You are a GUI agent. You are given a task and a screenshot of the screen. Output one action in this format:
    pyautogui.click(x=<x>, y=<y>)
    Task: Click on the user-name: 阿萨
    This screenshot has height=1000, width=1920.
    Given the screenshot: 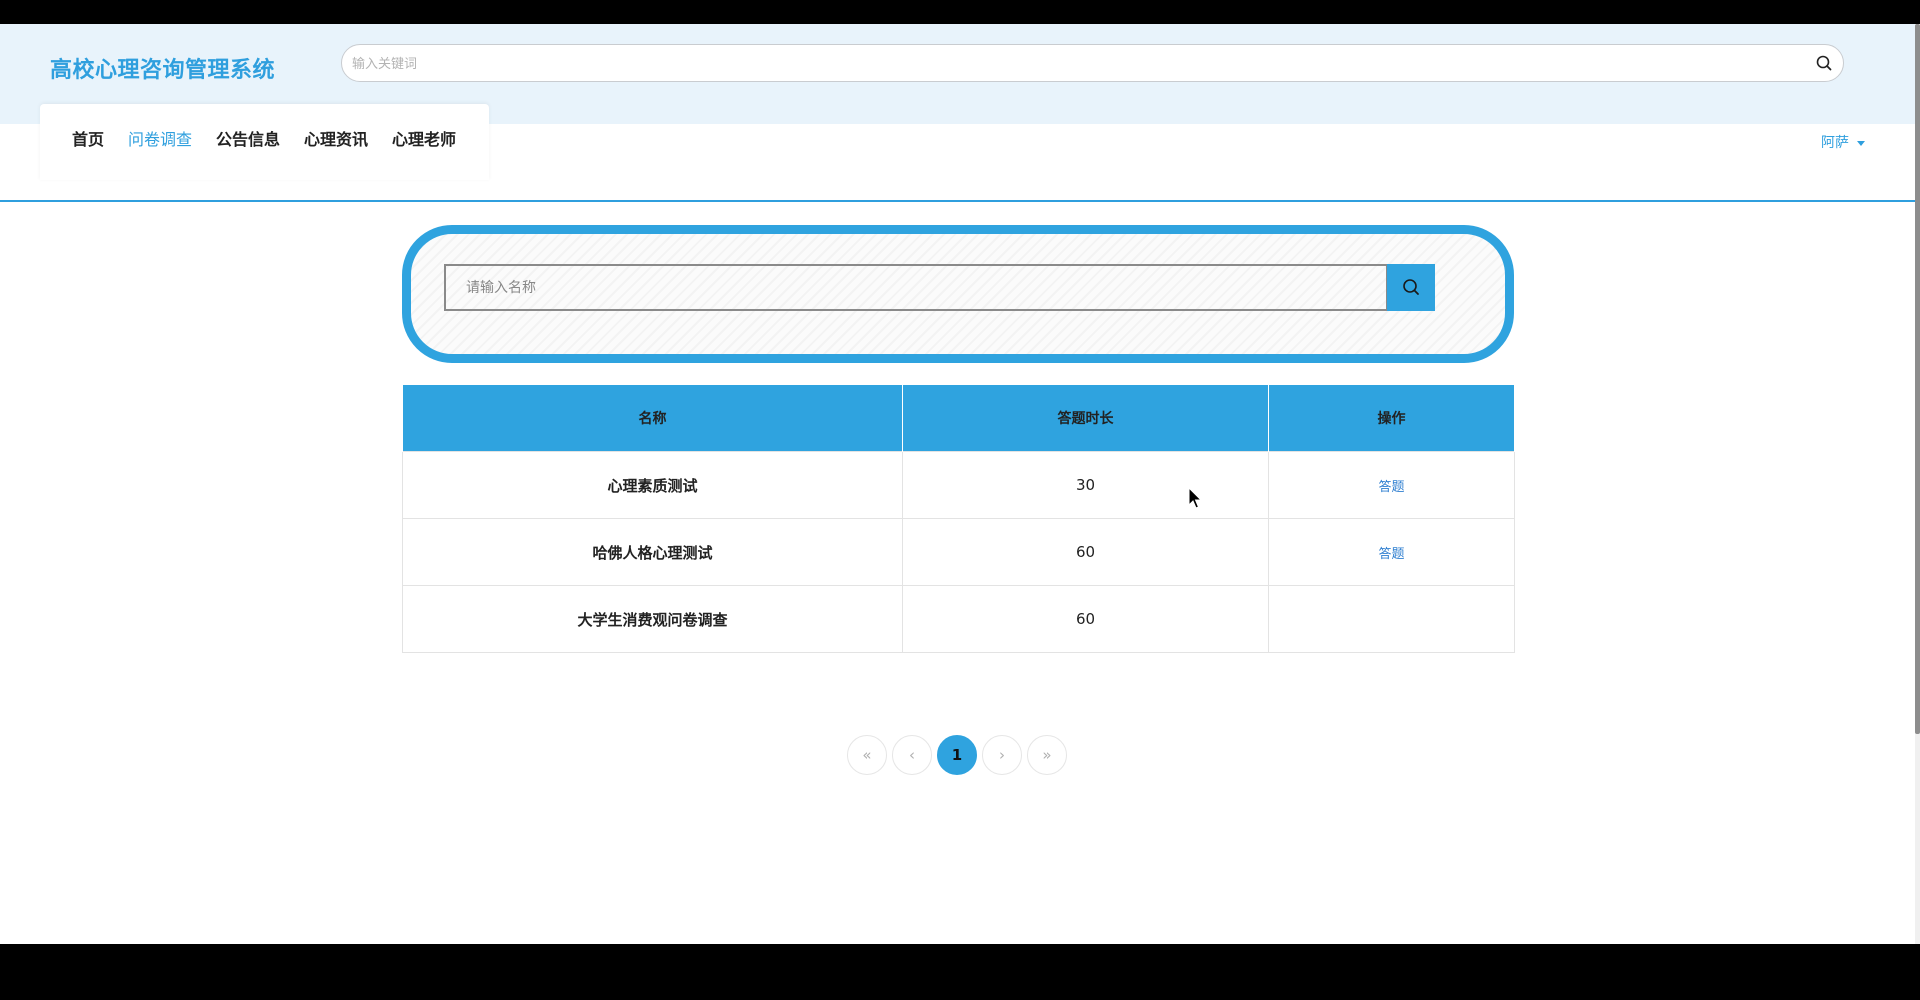 What is the action you would take?
    pyautogui.click(x=1835, y=143)
    